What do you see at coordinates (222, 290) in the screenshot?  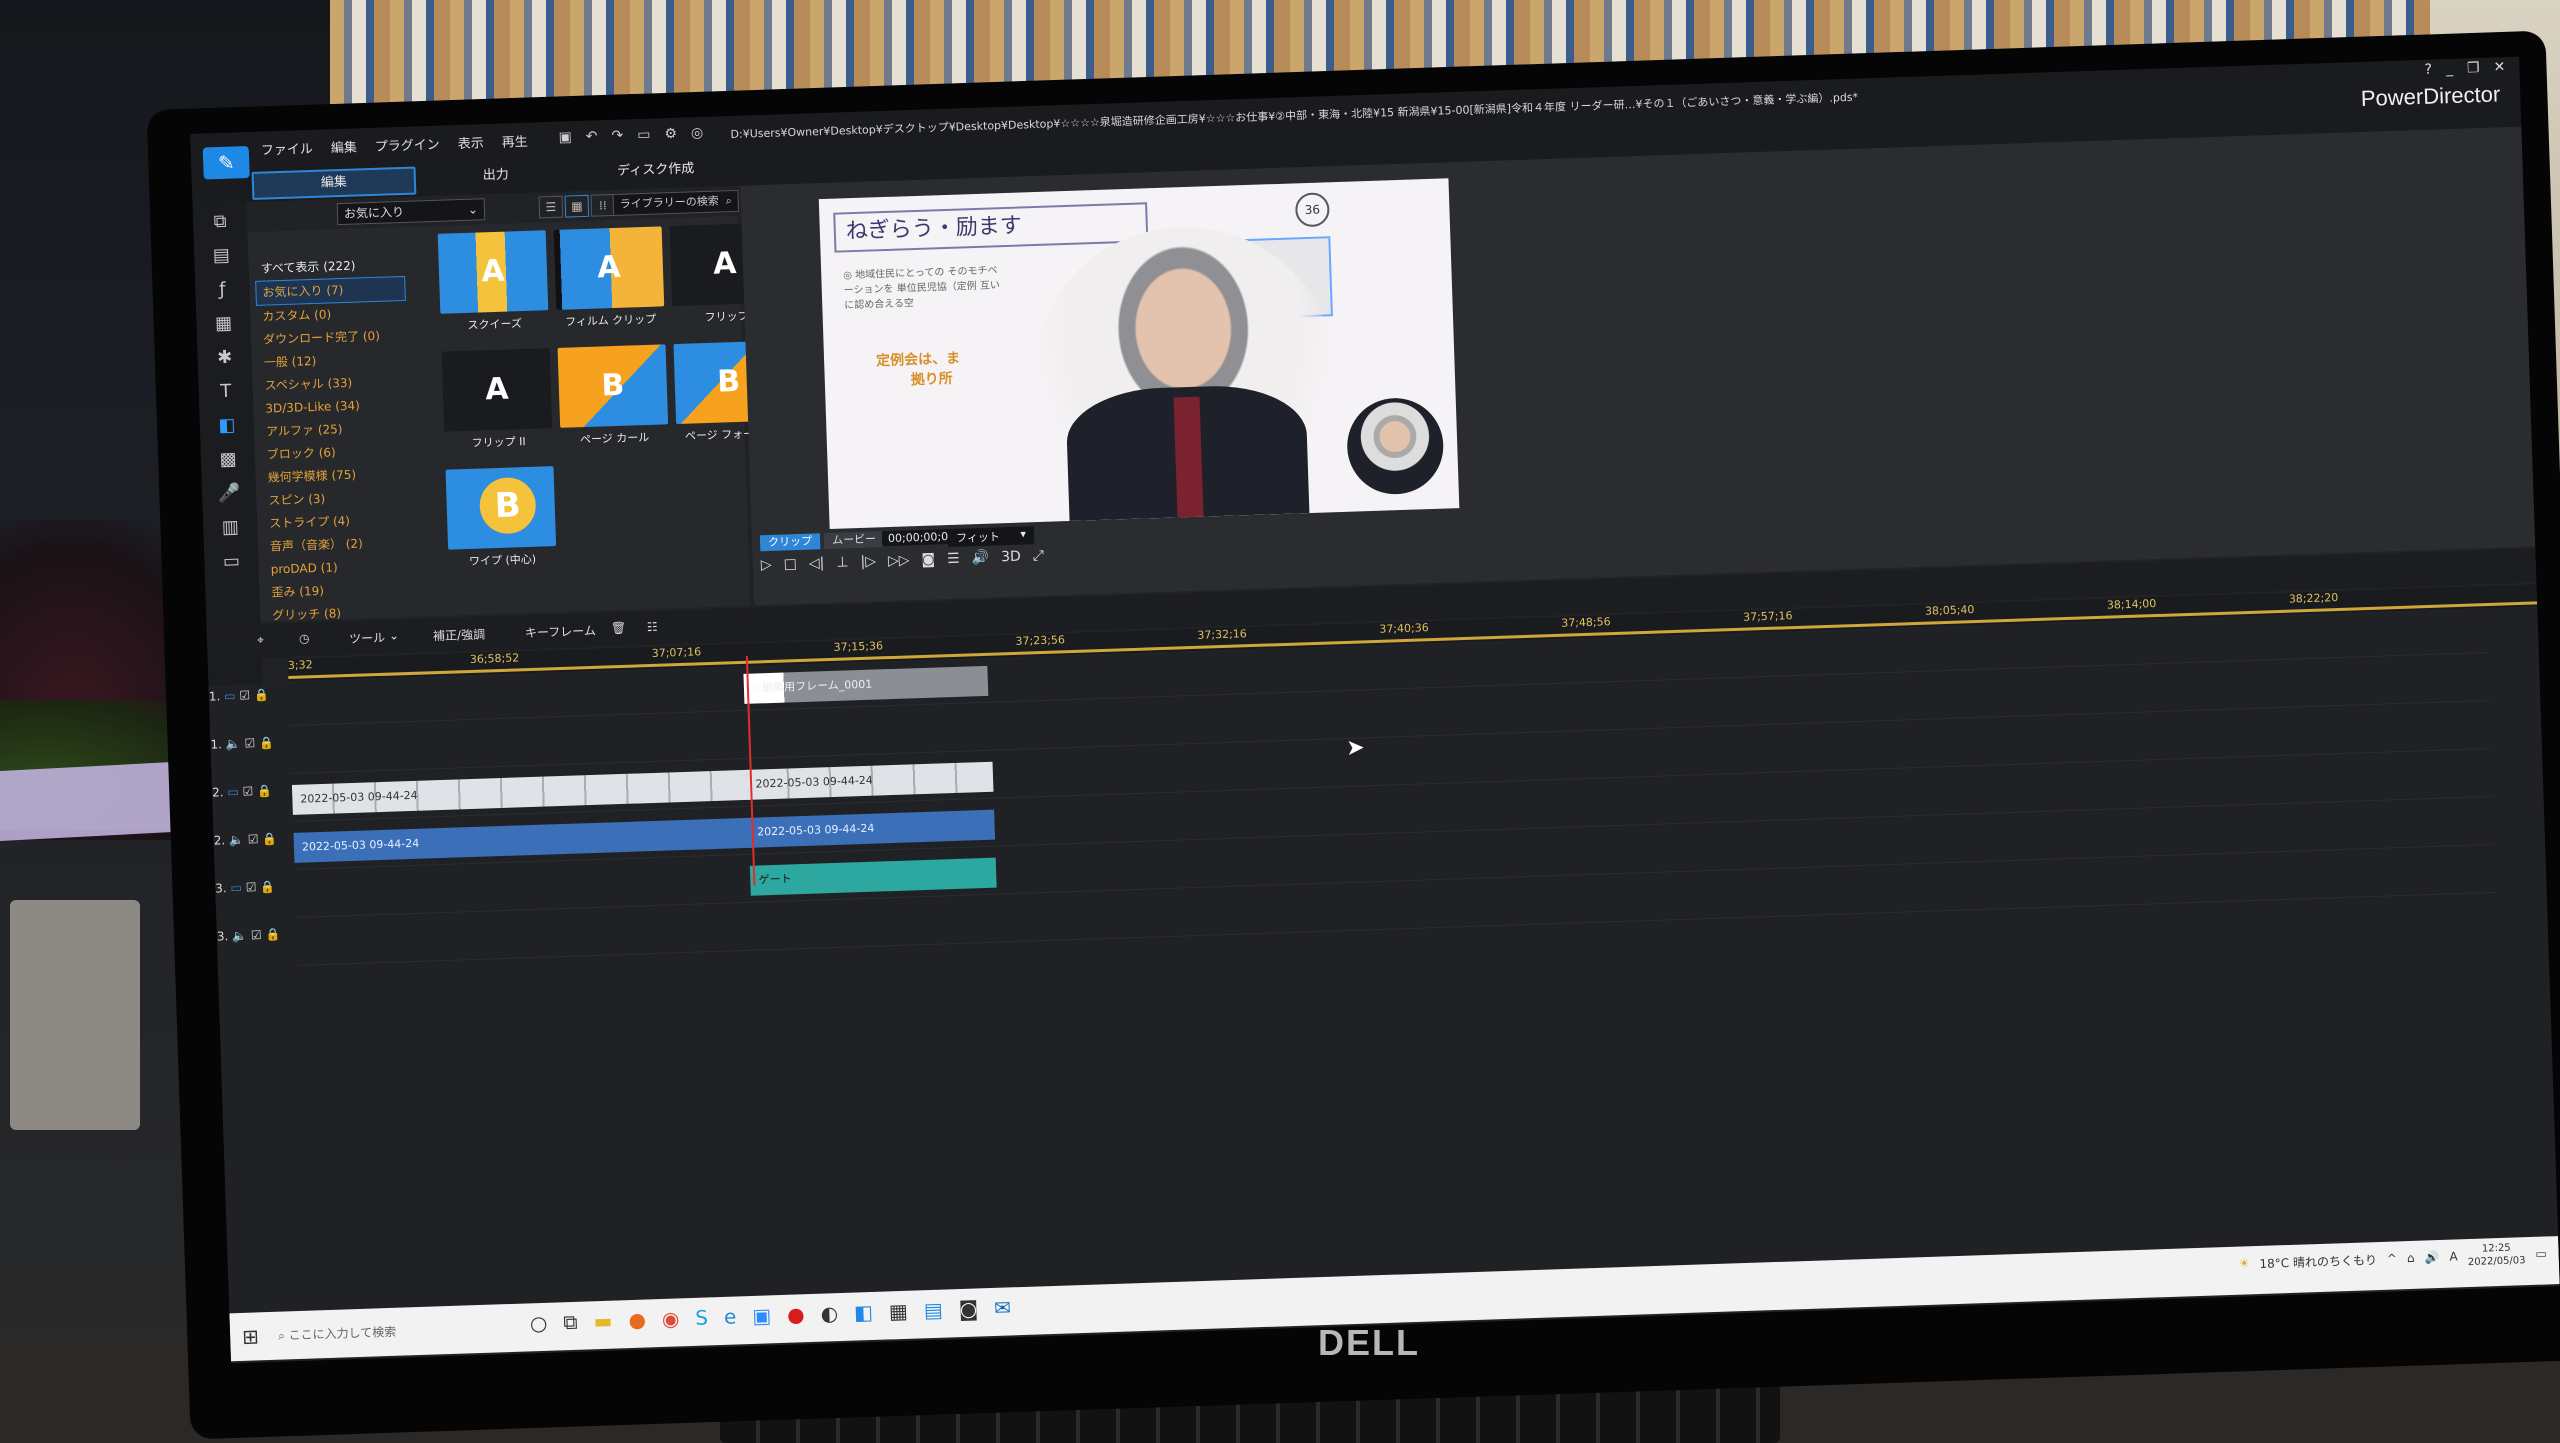 I see `effect-room-icon: ƒ` at bounding box center [222, 290].